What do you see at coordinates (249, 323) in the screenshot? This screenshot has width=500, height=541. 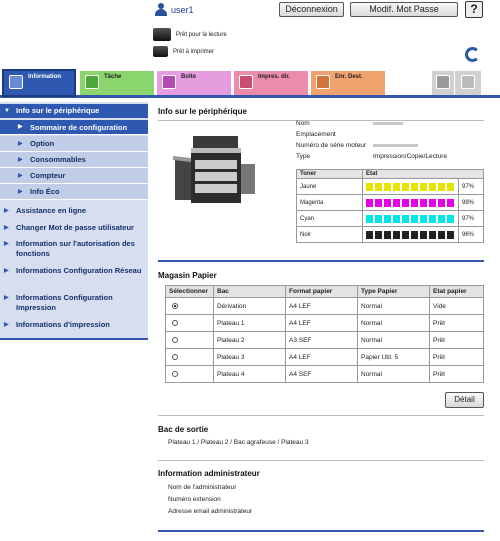 I see `tray-name: Plateau 1` at bounding box center [249, 323].